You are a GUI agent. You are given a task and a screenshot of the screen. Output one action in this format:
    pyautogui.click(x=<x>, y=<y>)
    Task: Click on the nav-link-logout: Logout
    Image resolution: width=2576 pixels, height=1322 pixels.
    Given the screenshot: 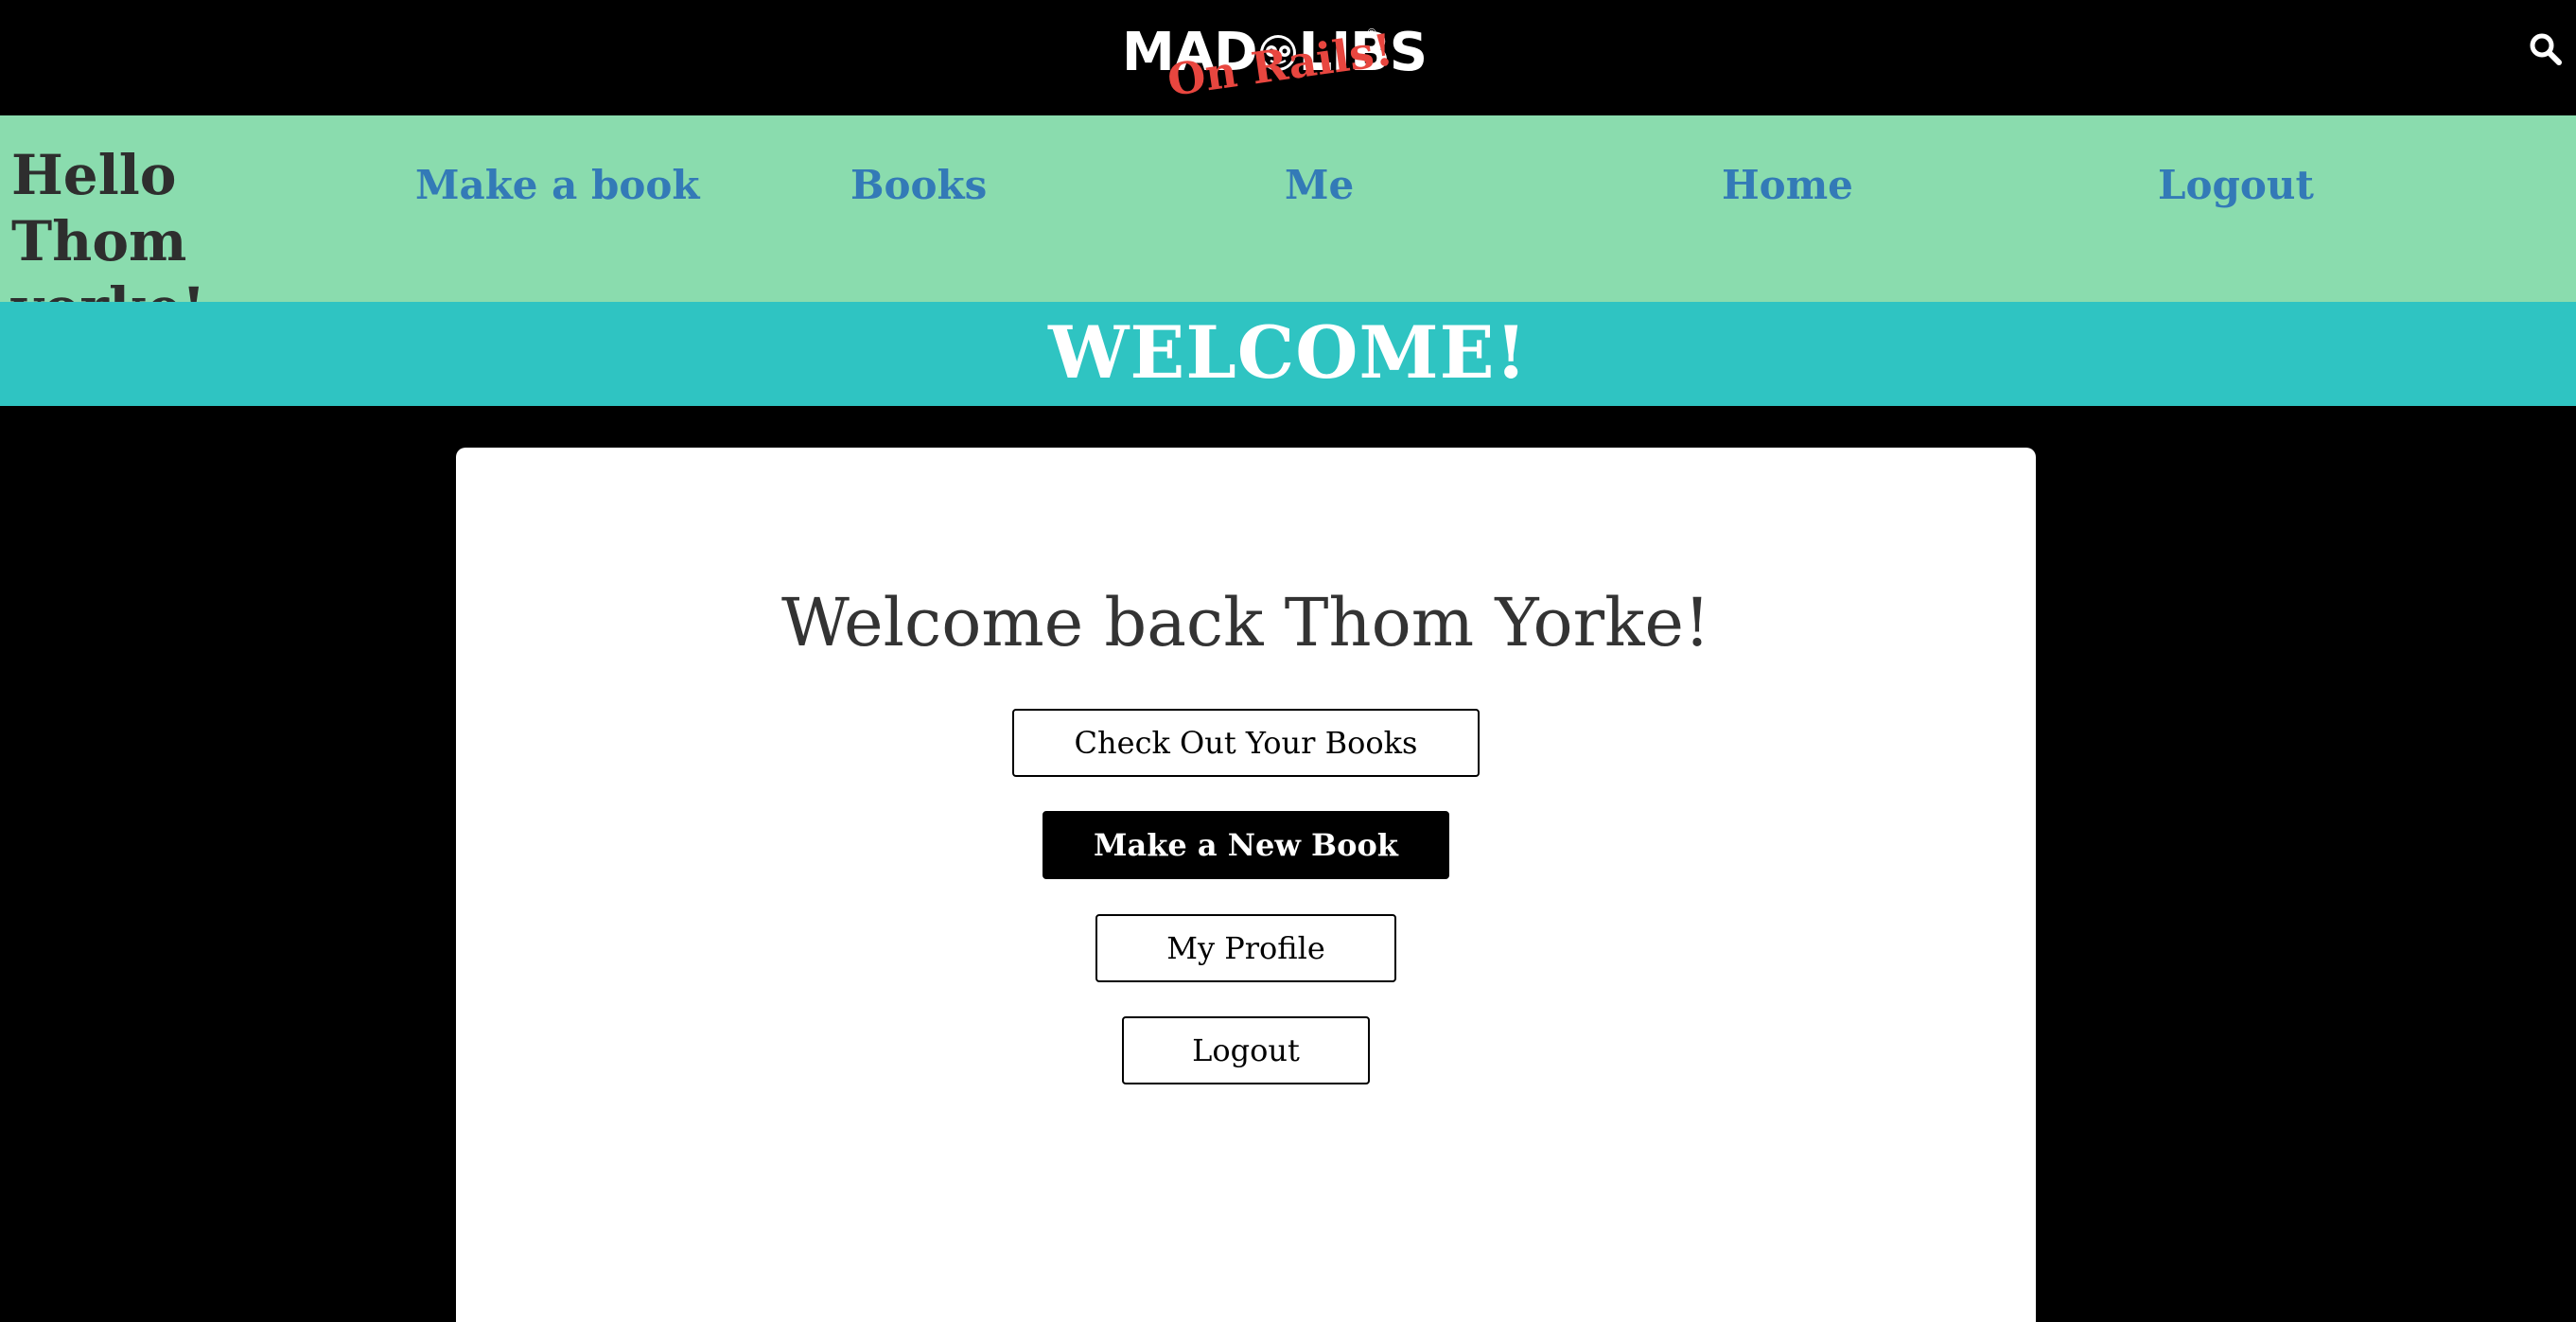 What is the action you would take?
    pyautogui.click(x=2236, y=186)
    